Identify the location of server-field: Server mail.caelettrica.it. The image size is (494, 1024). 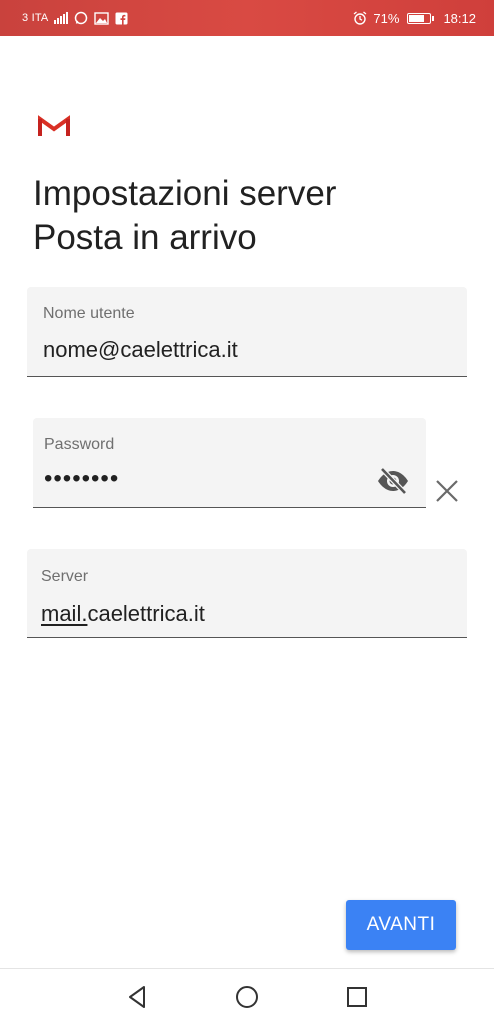
(247, 593).